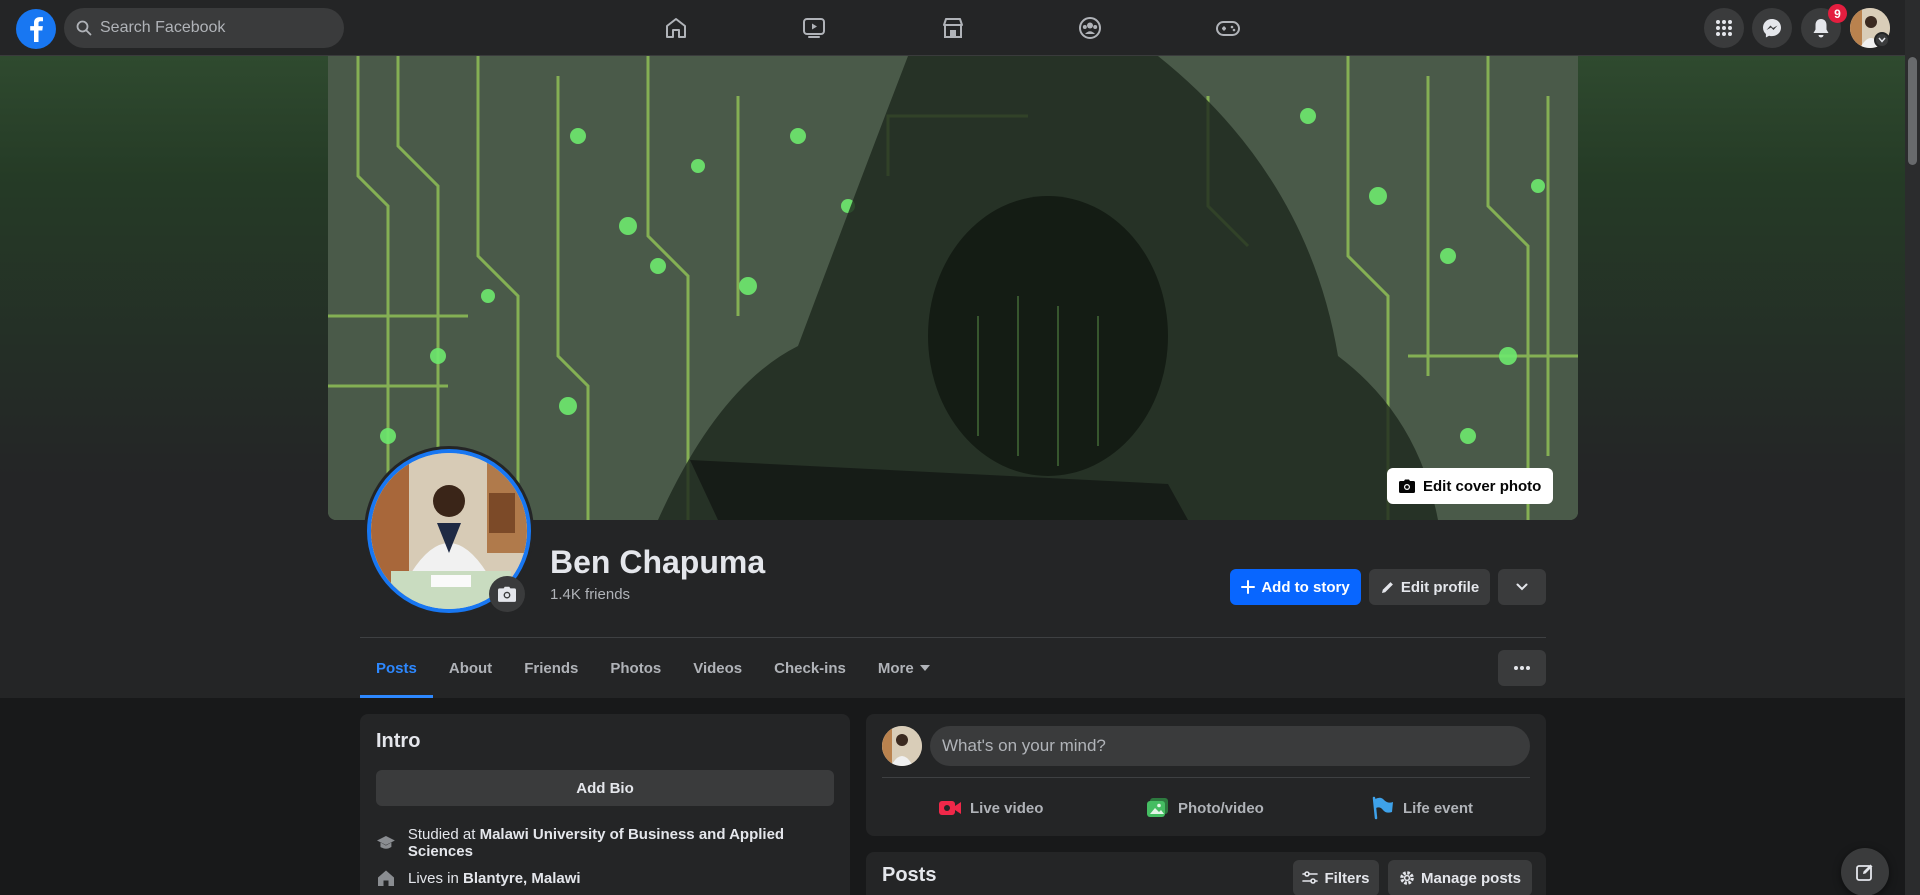 Image resolution: width=1920 pixels, height=895 pixels. Describe the element at coordinates (953, 28) in the screenshot. I see `marketplace-icon` at that location.